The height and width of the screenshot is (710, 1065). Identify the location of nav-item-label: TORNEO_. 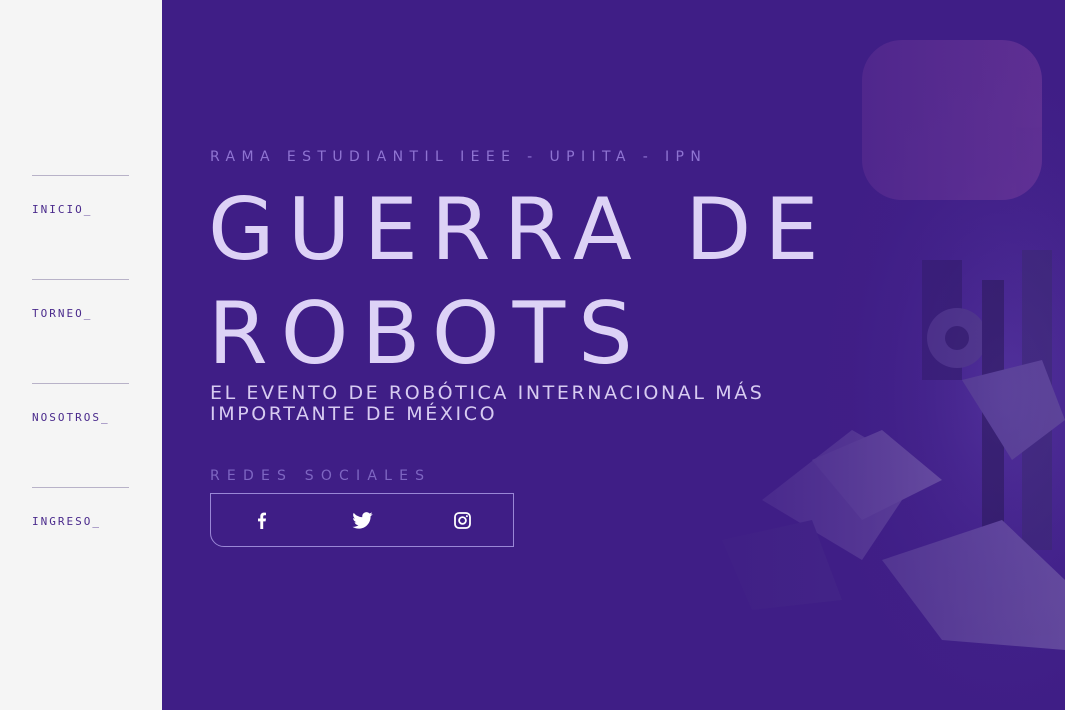
(62, 313).